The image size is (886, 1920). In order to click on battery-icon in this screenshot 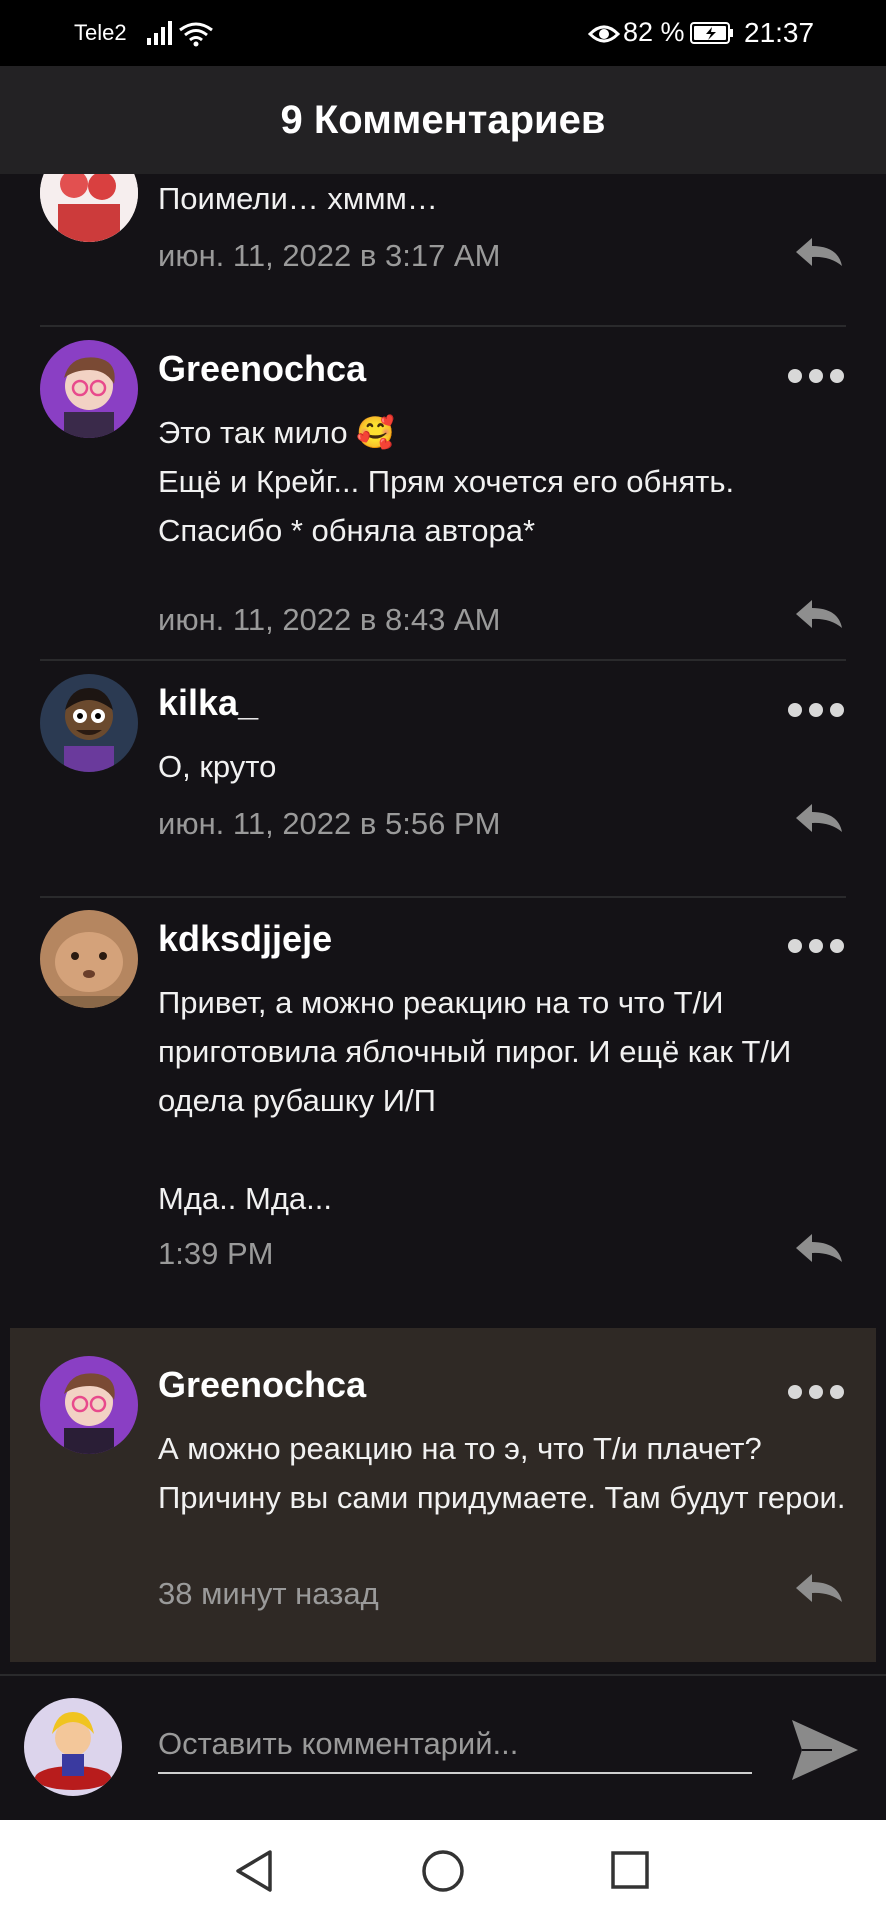, I will do `click(711, 33)`.